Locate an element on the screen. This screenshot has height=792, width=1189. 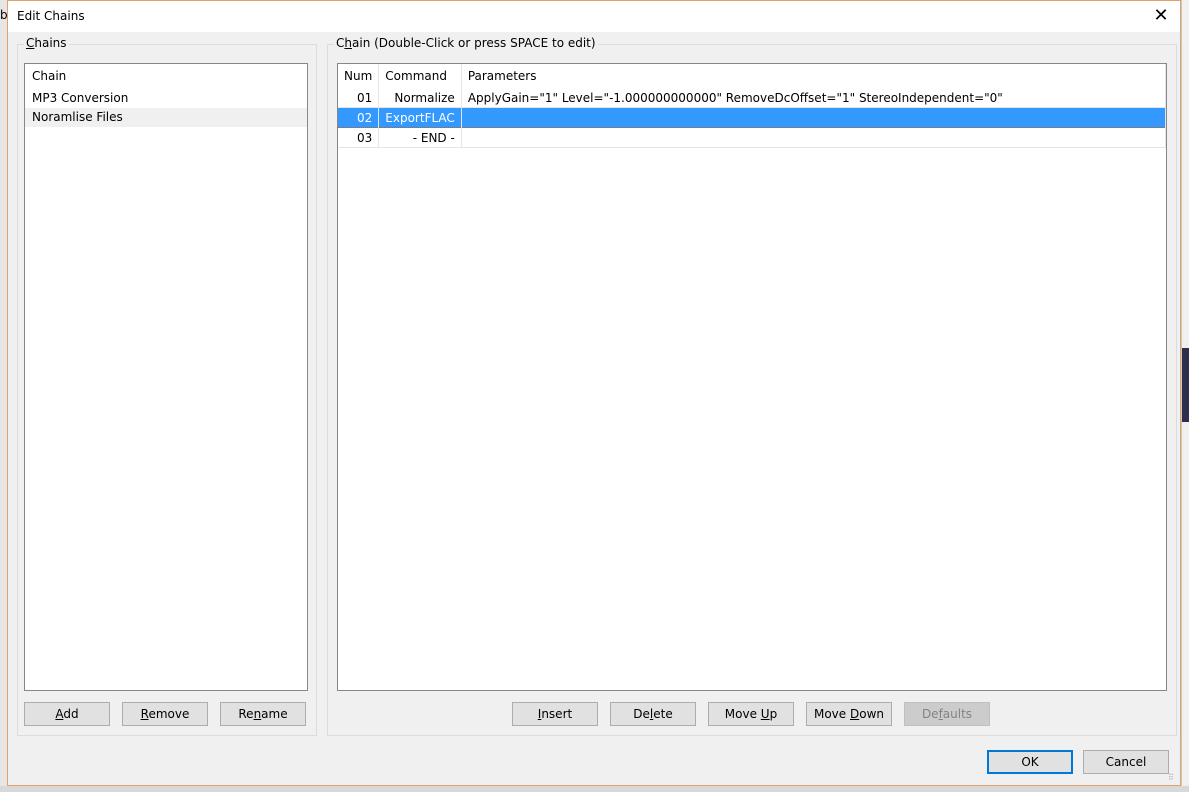
move-down-button: Move Down is located at coordinates (849, 714).